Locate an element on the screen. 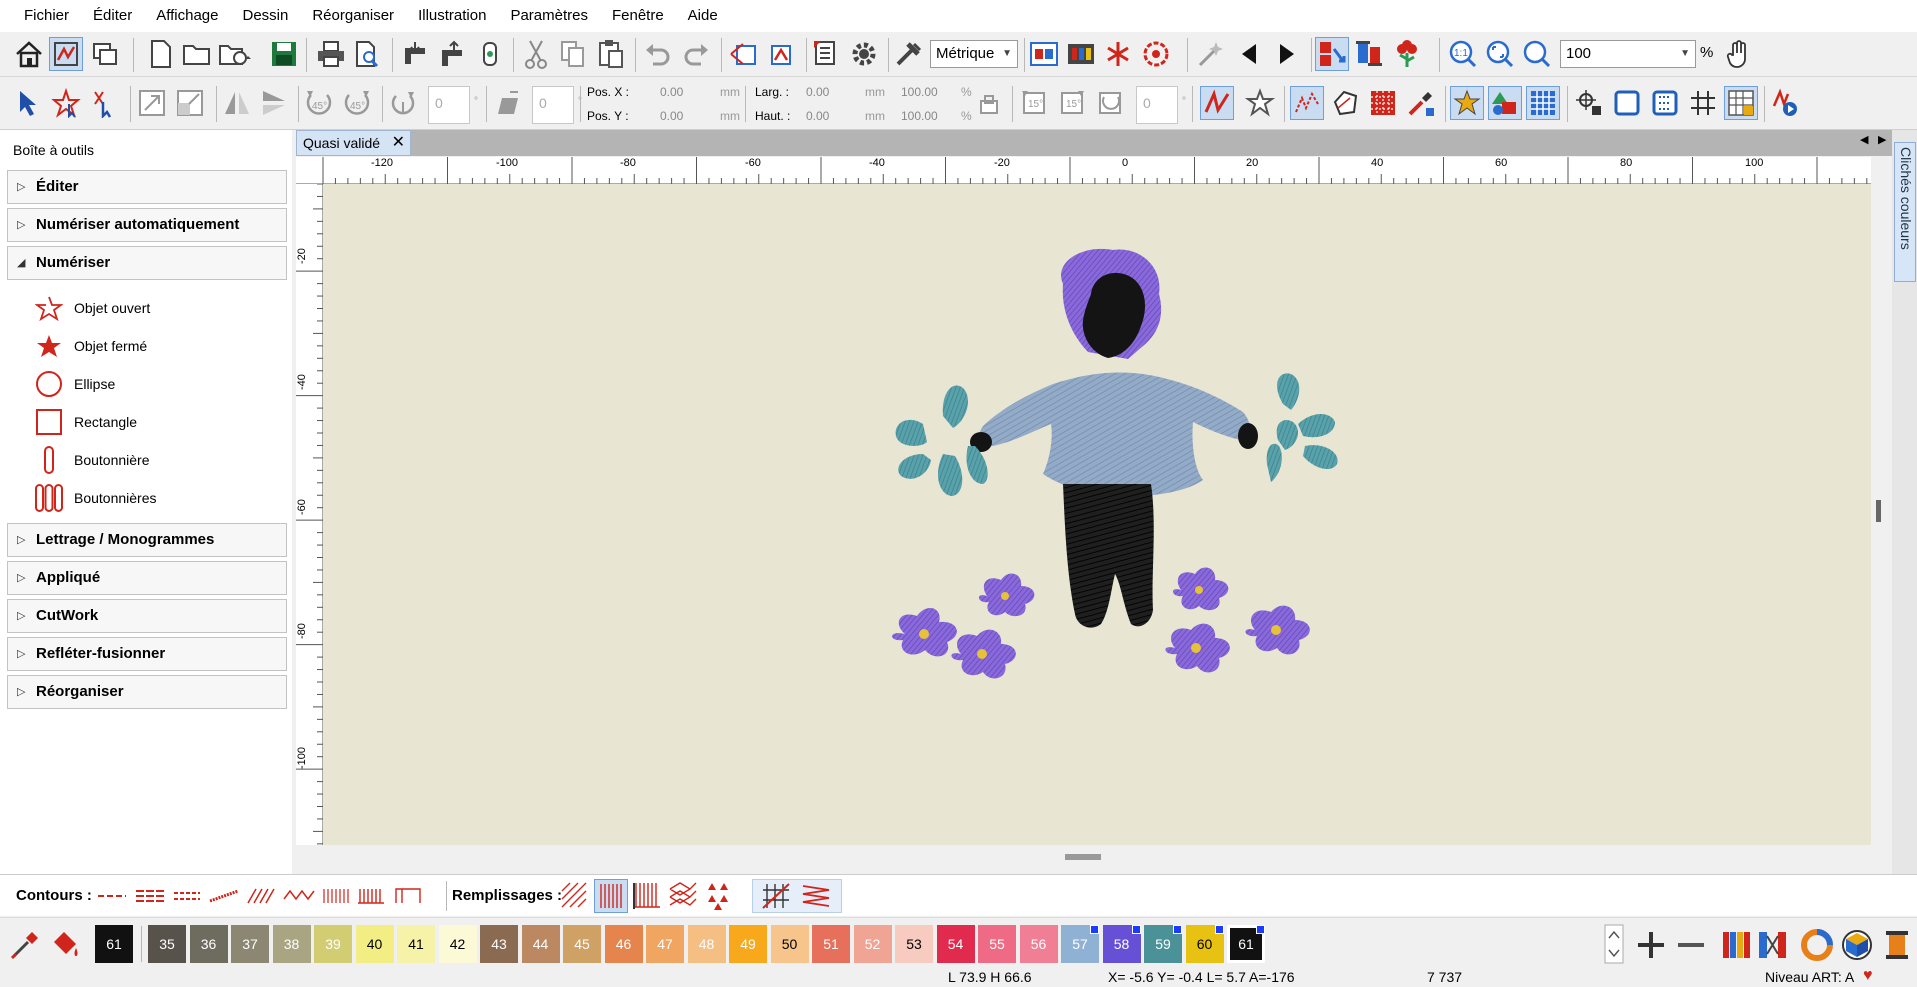  fill-columns-icon is located at coordinates (647, 896).